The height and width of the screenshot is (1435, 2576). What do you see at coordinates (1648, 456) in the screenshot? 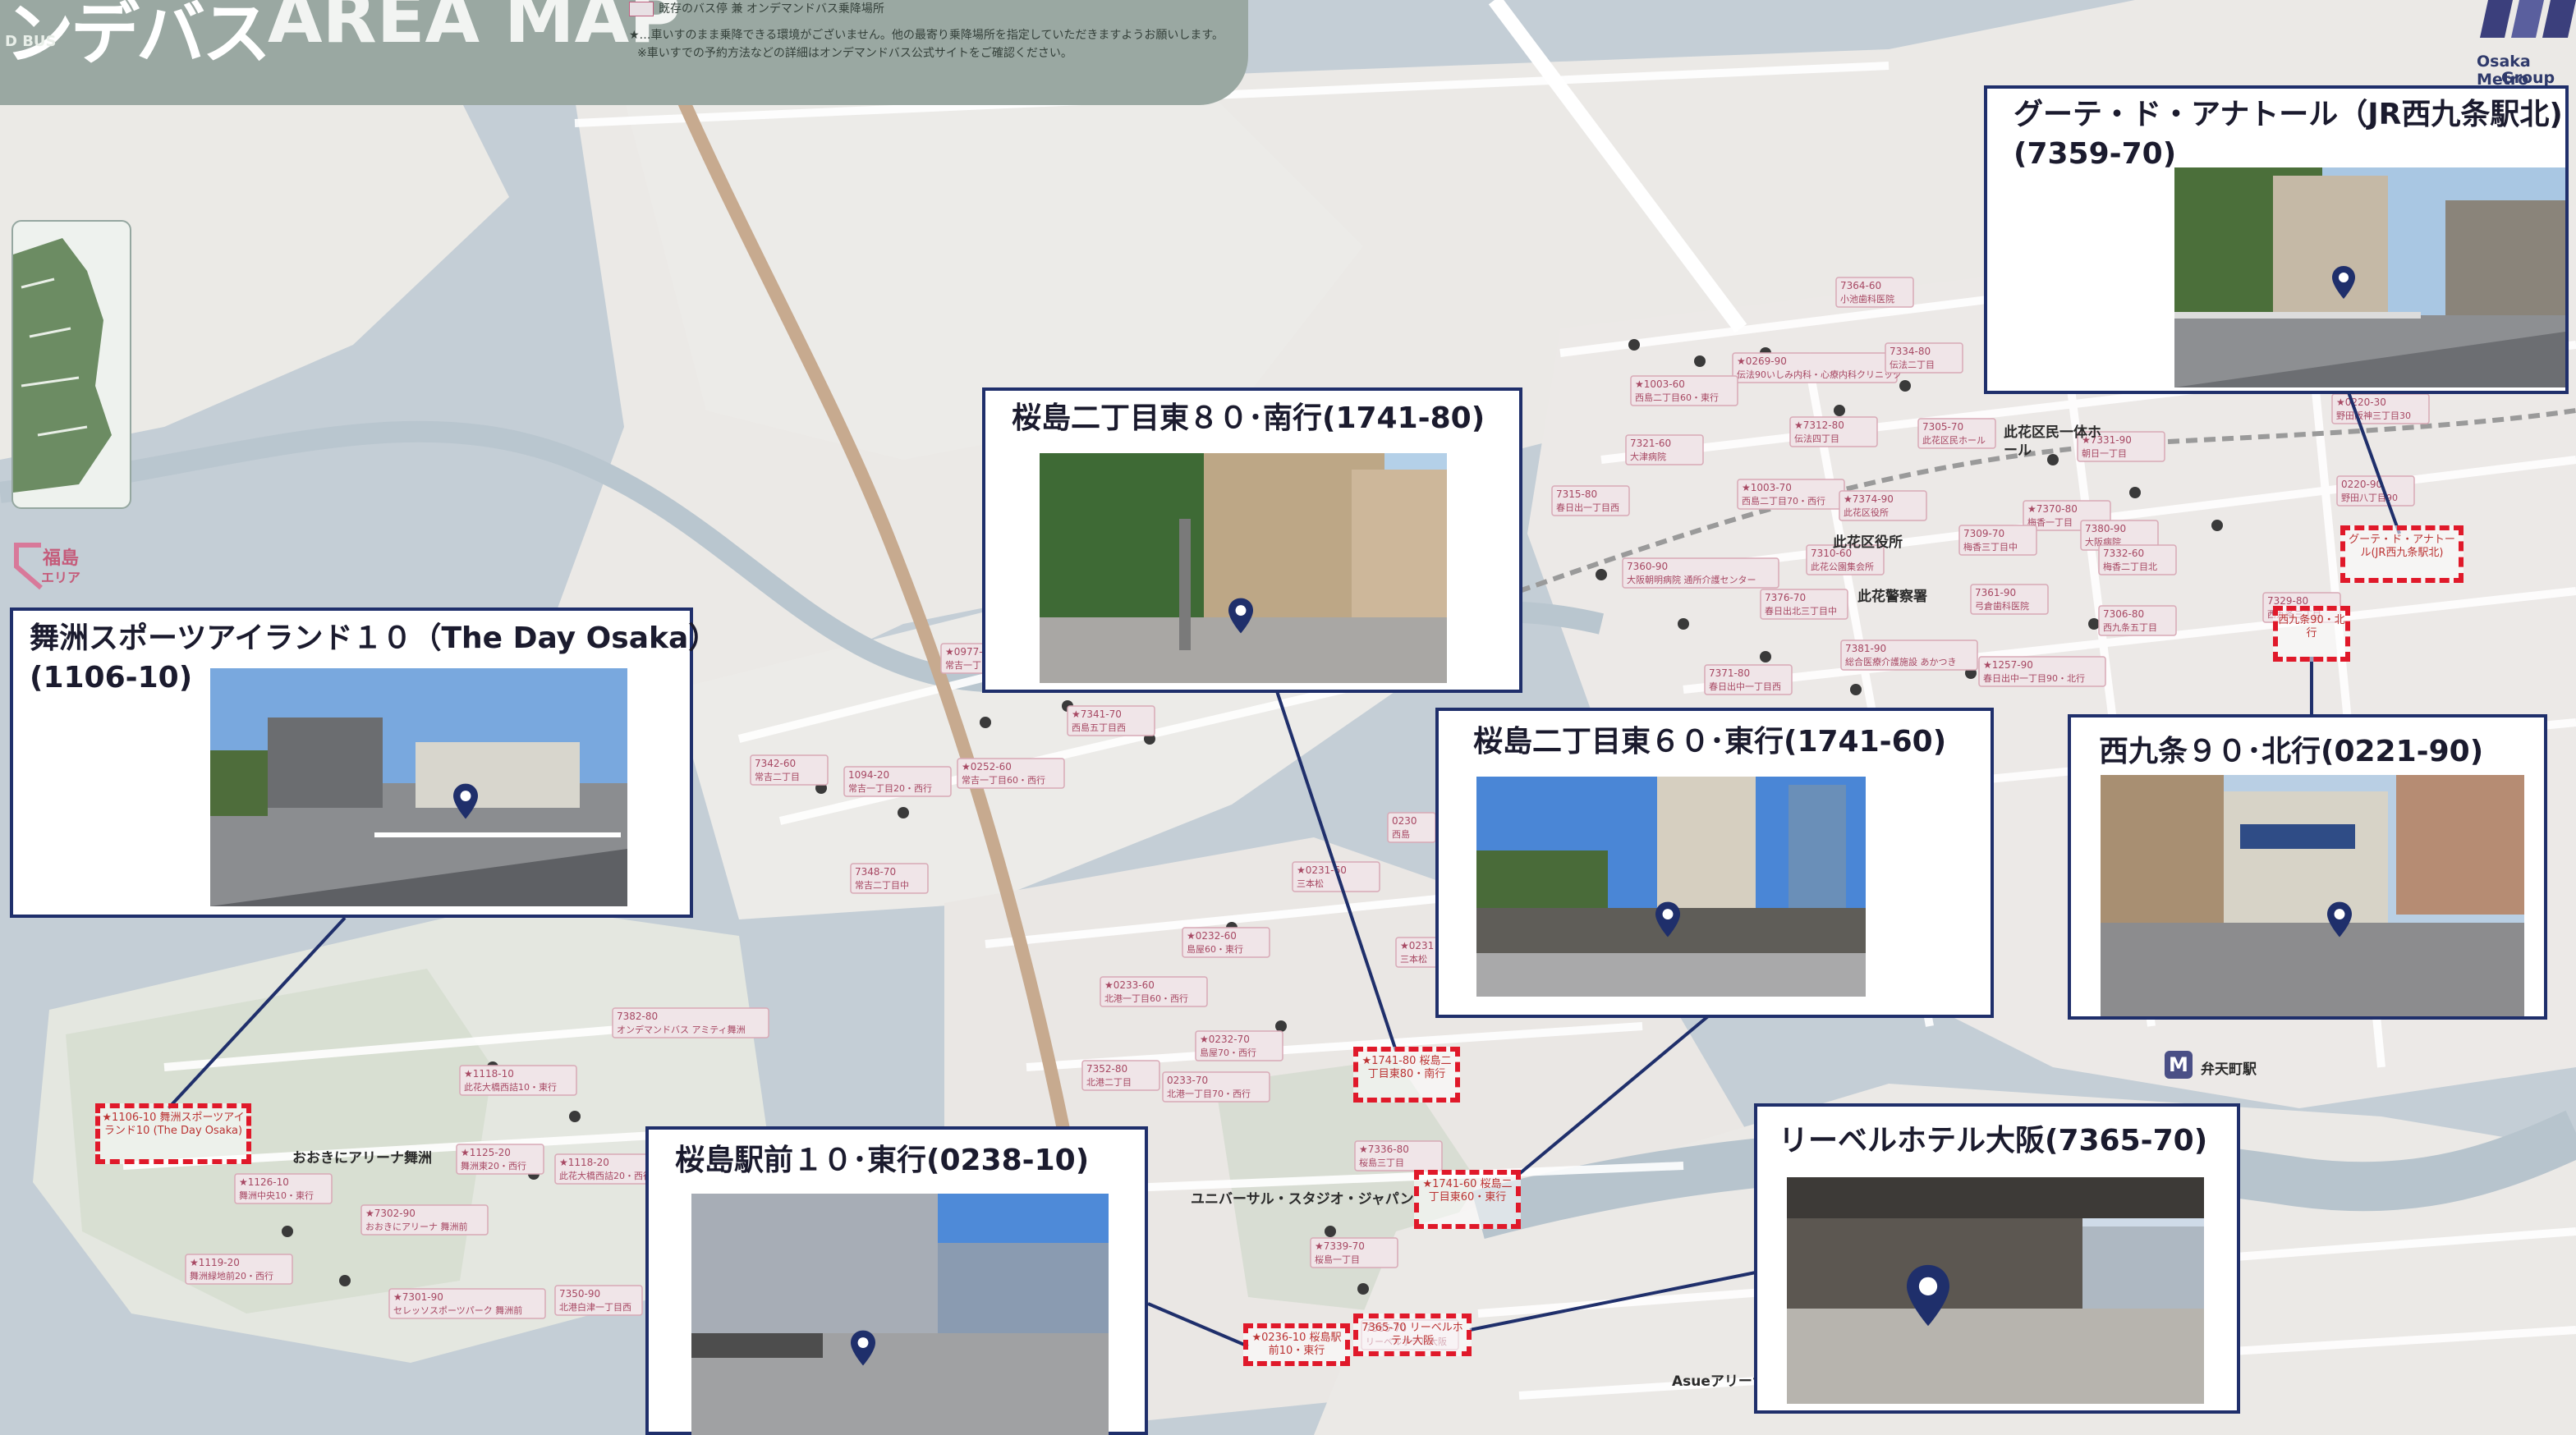
I see `bus-stop-name: 大津病院` at bounding box center [1648, 456].